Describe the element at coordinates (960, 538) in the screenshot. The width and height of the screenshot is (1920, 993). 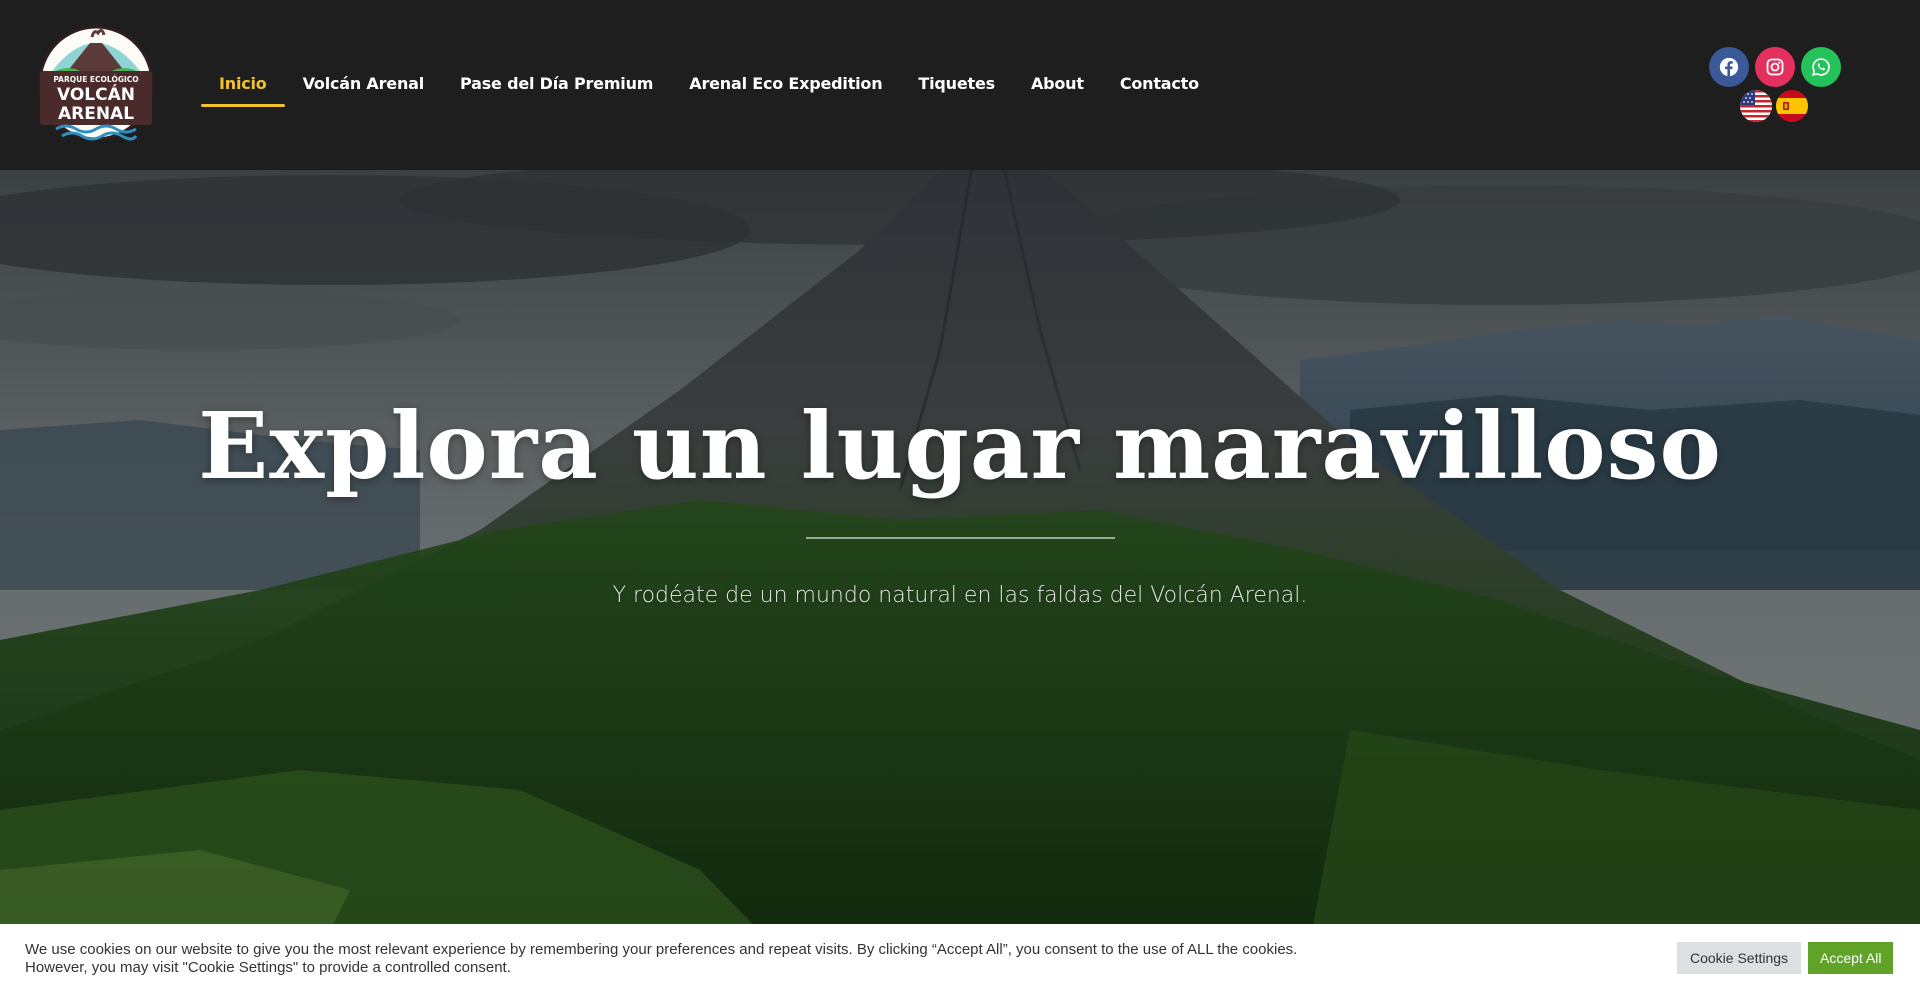
I see `hero-divider` at that location.